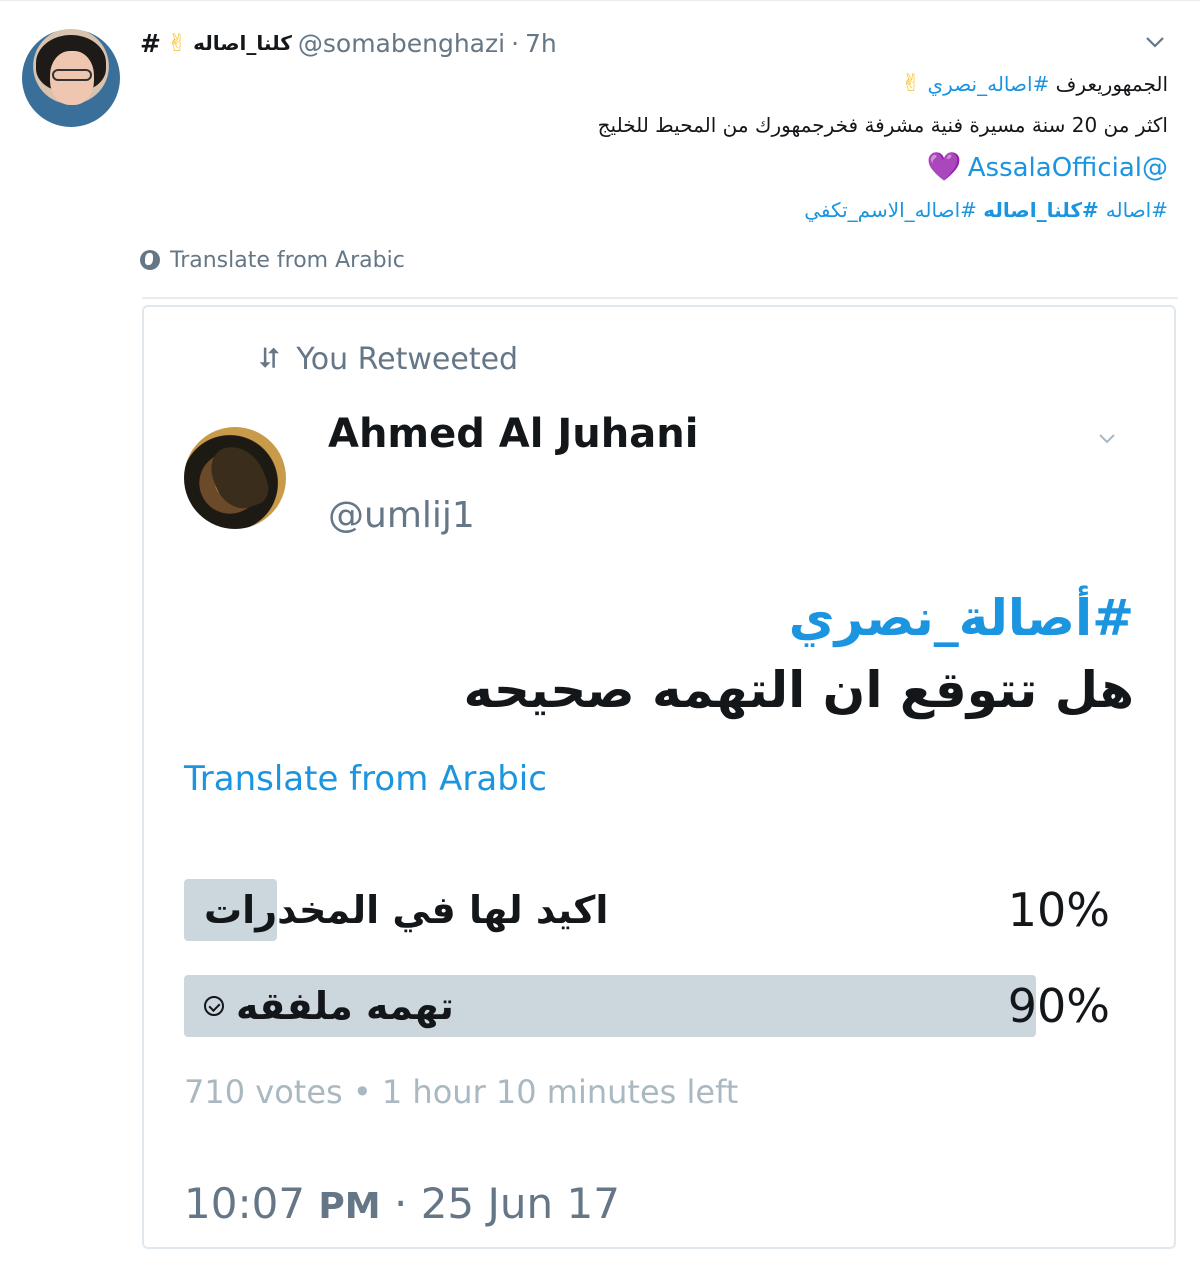 This screenshot has width=1200, height=1262. I want to click on poll-percent: 90%, so click(1058, 1006).